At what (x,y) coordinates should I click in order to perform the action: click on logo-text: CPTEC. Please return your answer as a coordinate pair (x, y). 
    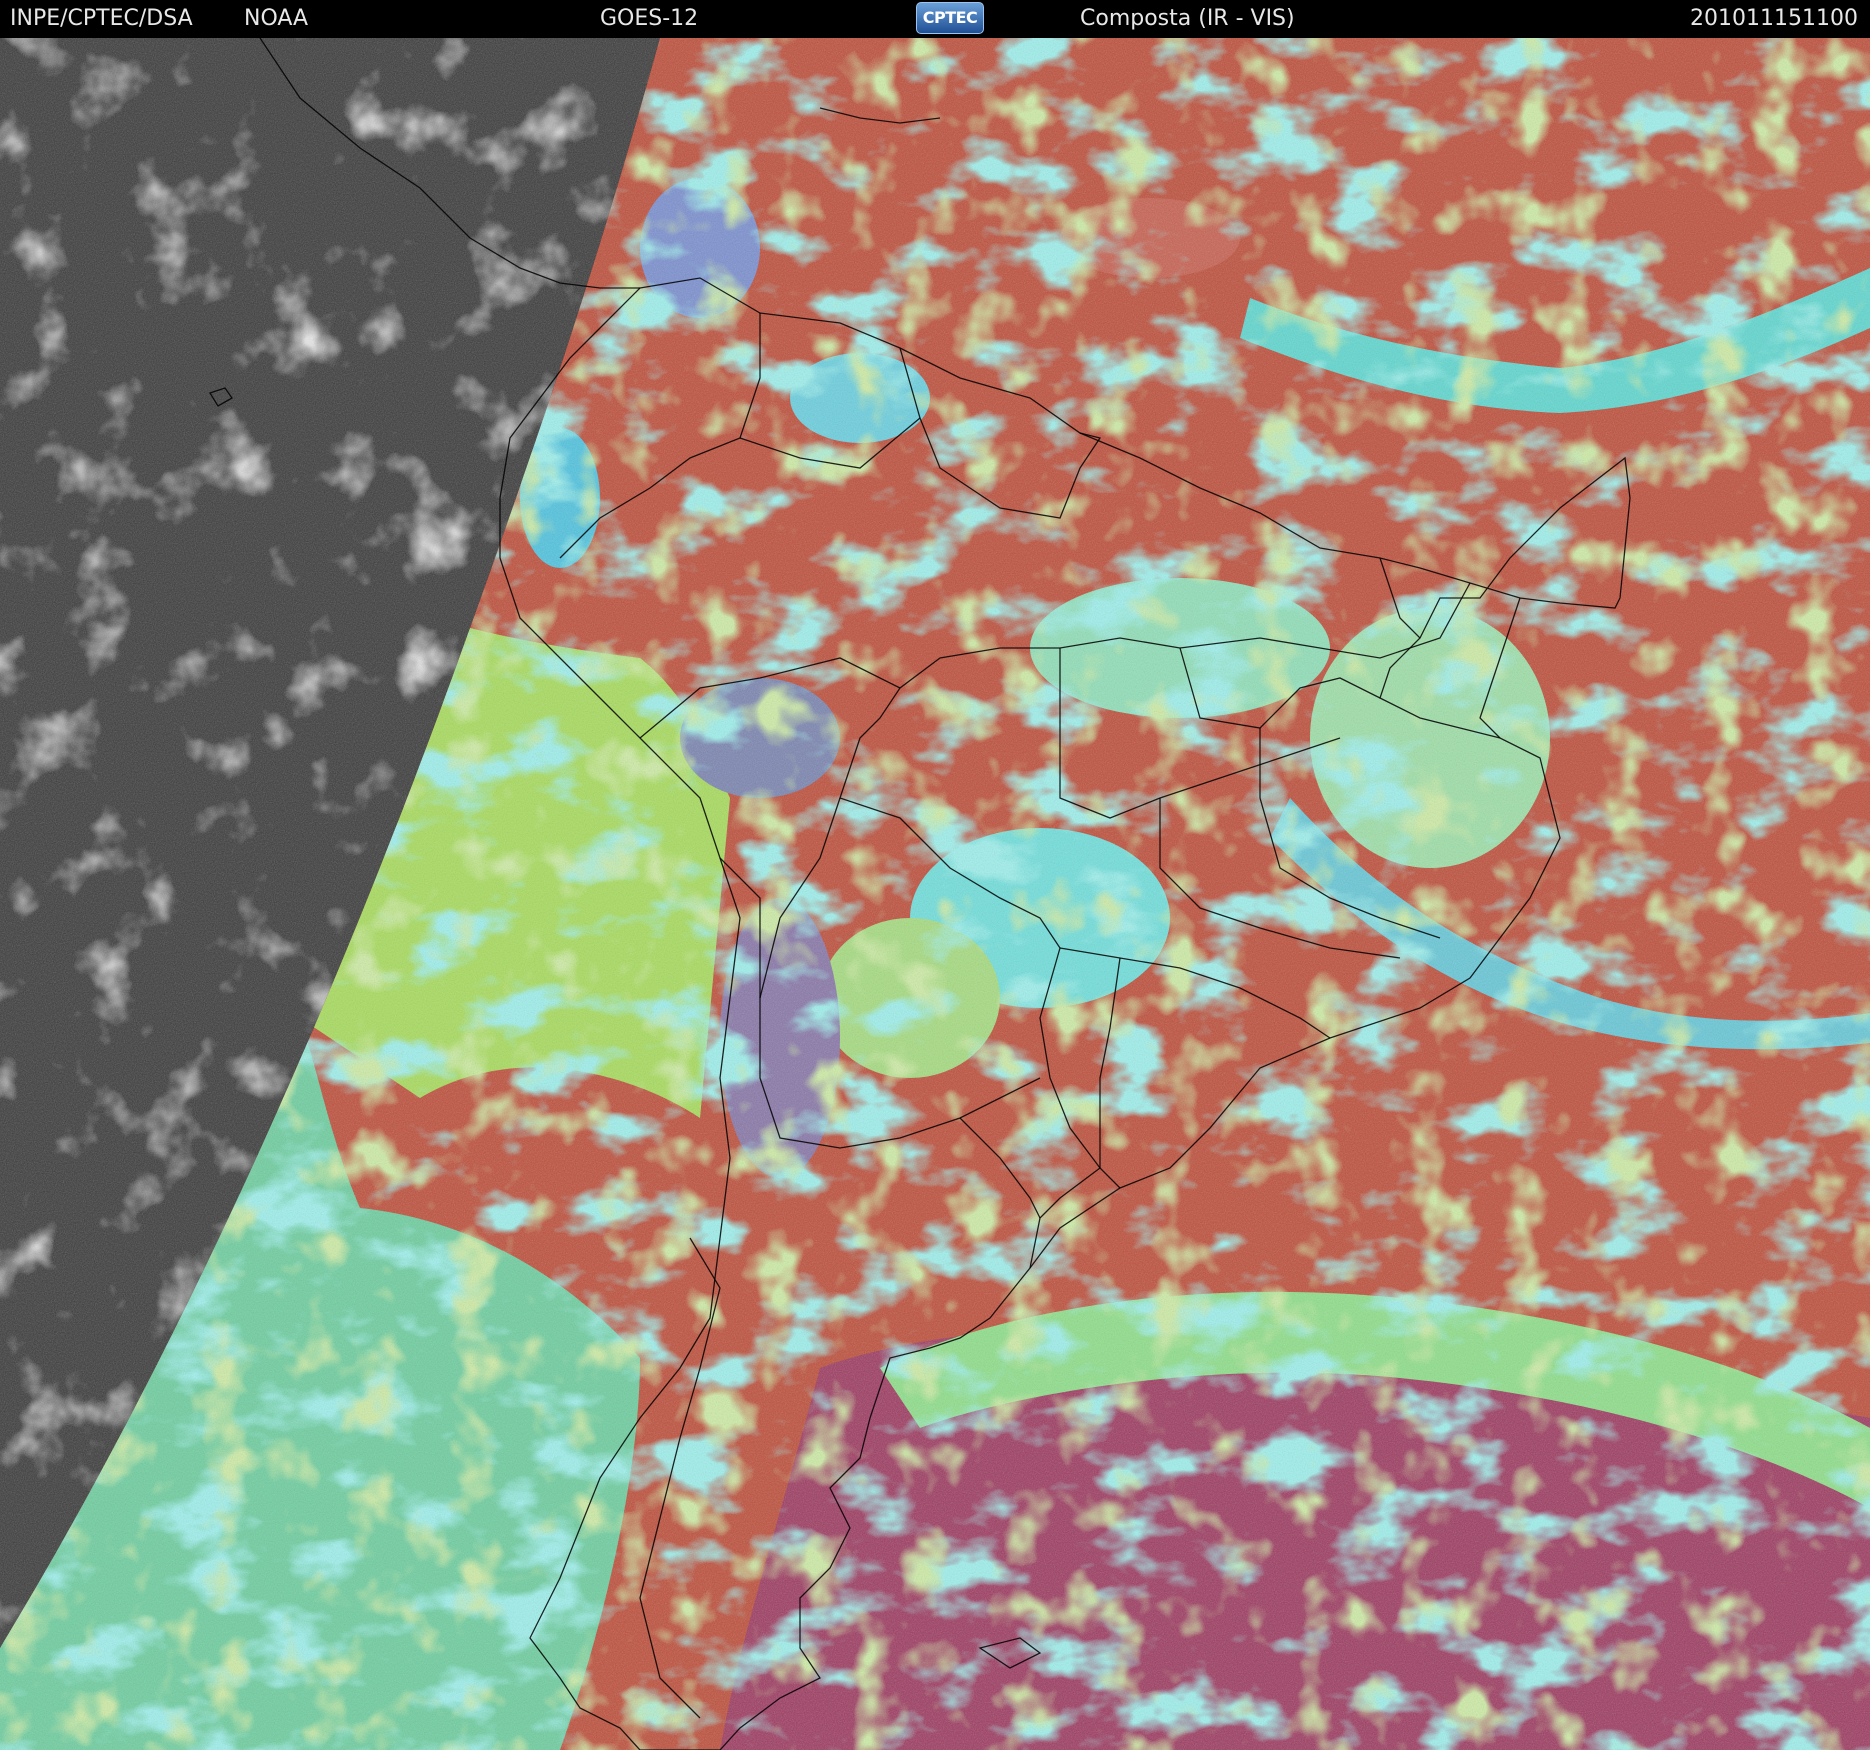
    Looking at the image, I should click on (950, 17).